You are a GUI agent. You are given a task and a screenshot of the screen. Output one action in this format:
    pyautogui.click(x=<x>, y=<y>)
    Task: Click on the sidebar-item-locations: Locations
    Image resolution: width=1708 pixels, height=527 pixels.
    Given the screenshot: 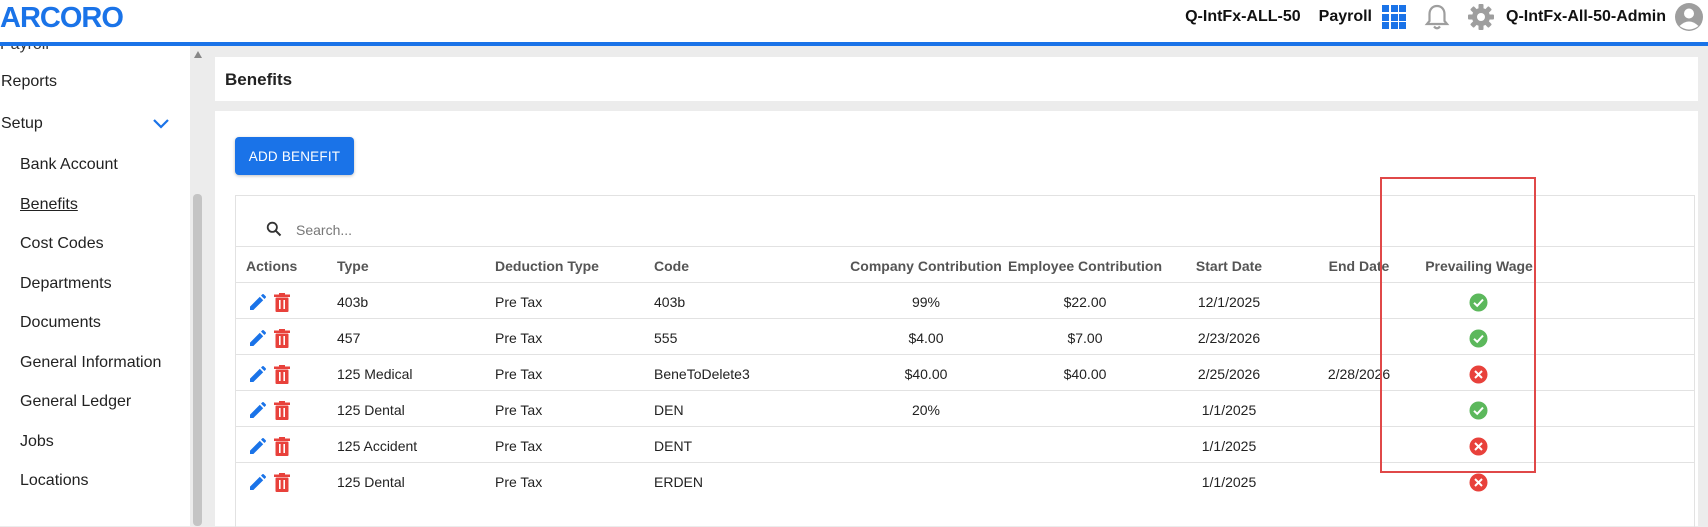 What is the action you would take?
    pyautogui.click(x=54, y=481)
    